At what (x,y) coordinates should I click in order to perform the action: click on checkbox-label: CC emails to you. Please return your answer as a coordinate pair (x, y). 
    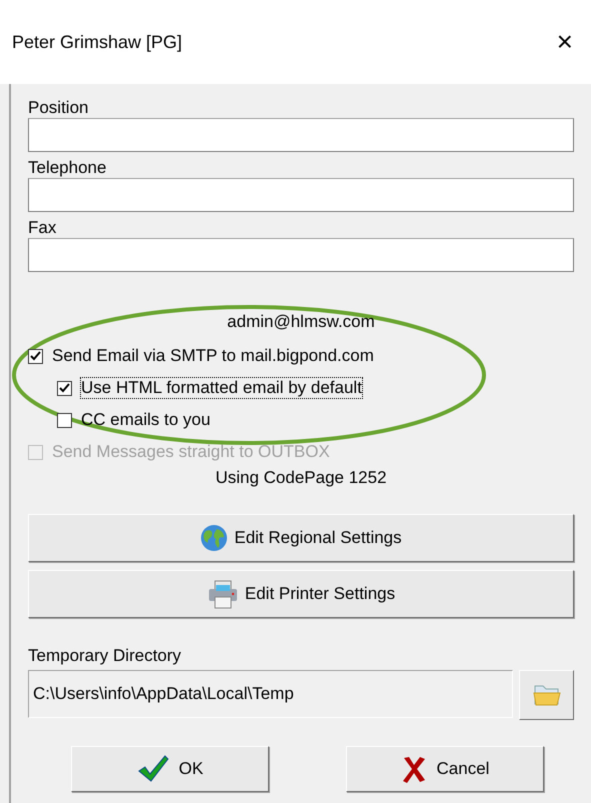
    Looking at the image, I should click on (145, 420).